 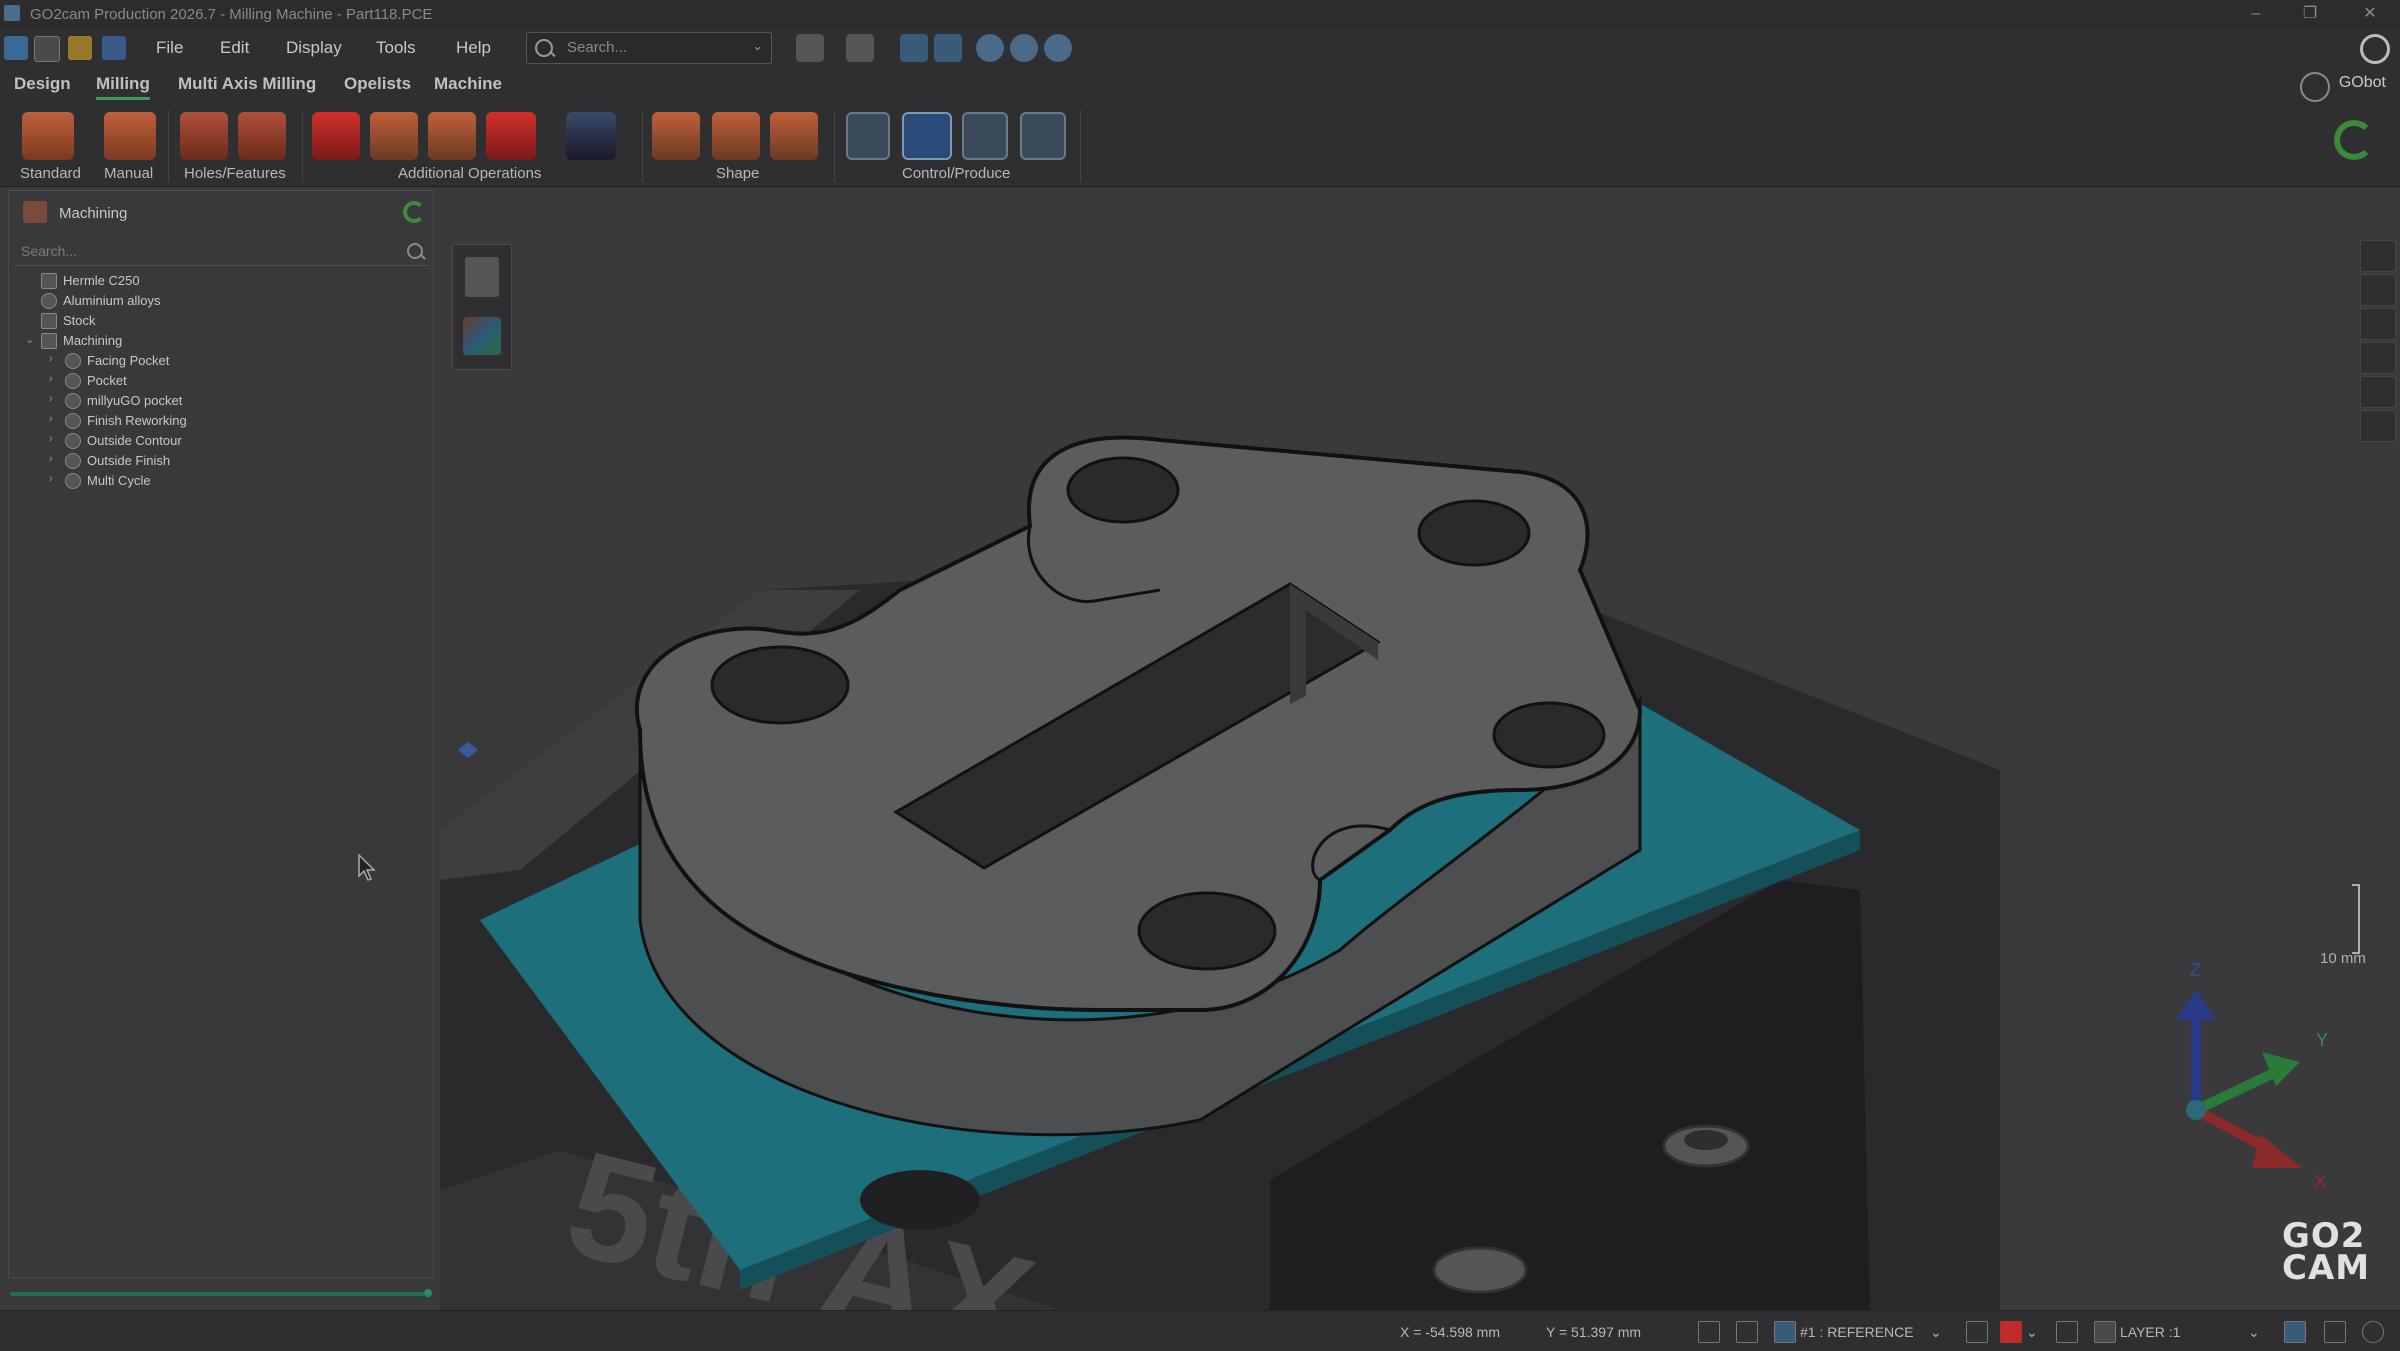 I want to click on eraser-icon, so click(x=948, y=48).